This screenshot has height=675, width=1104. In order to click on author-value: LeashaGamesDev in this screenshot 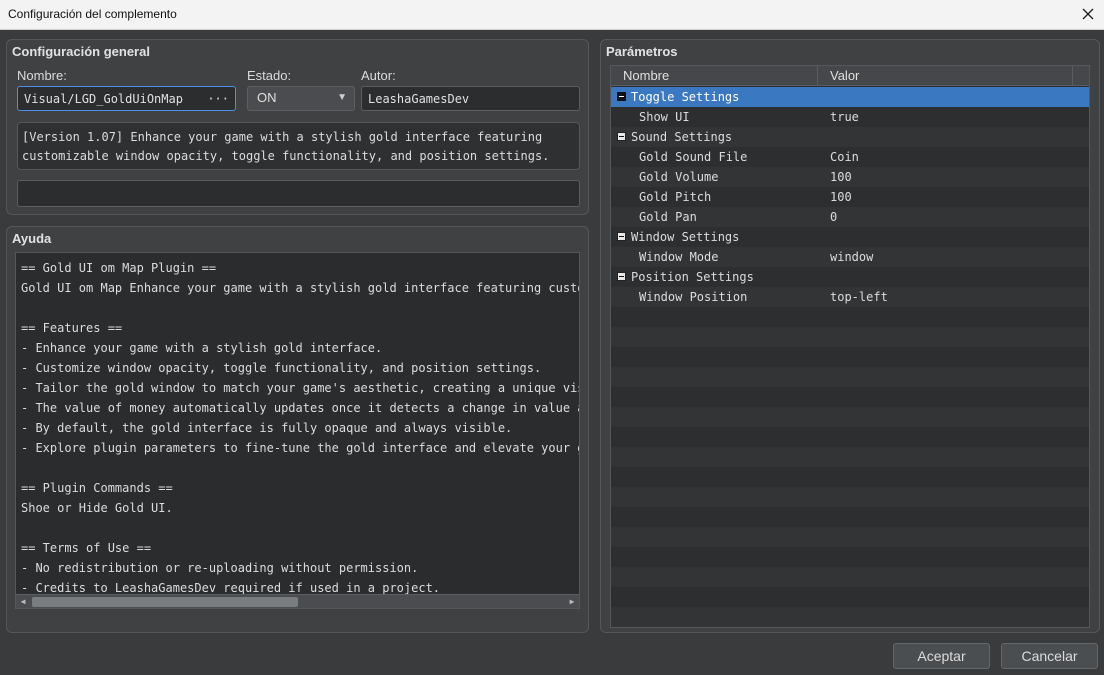, I will do `click(419, 99)`.